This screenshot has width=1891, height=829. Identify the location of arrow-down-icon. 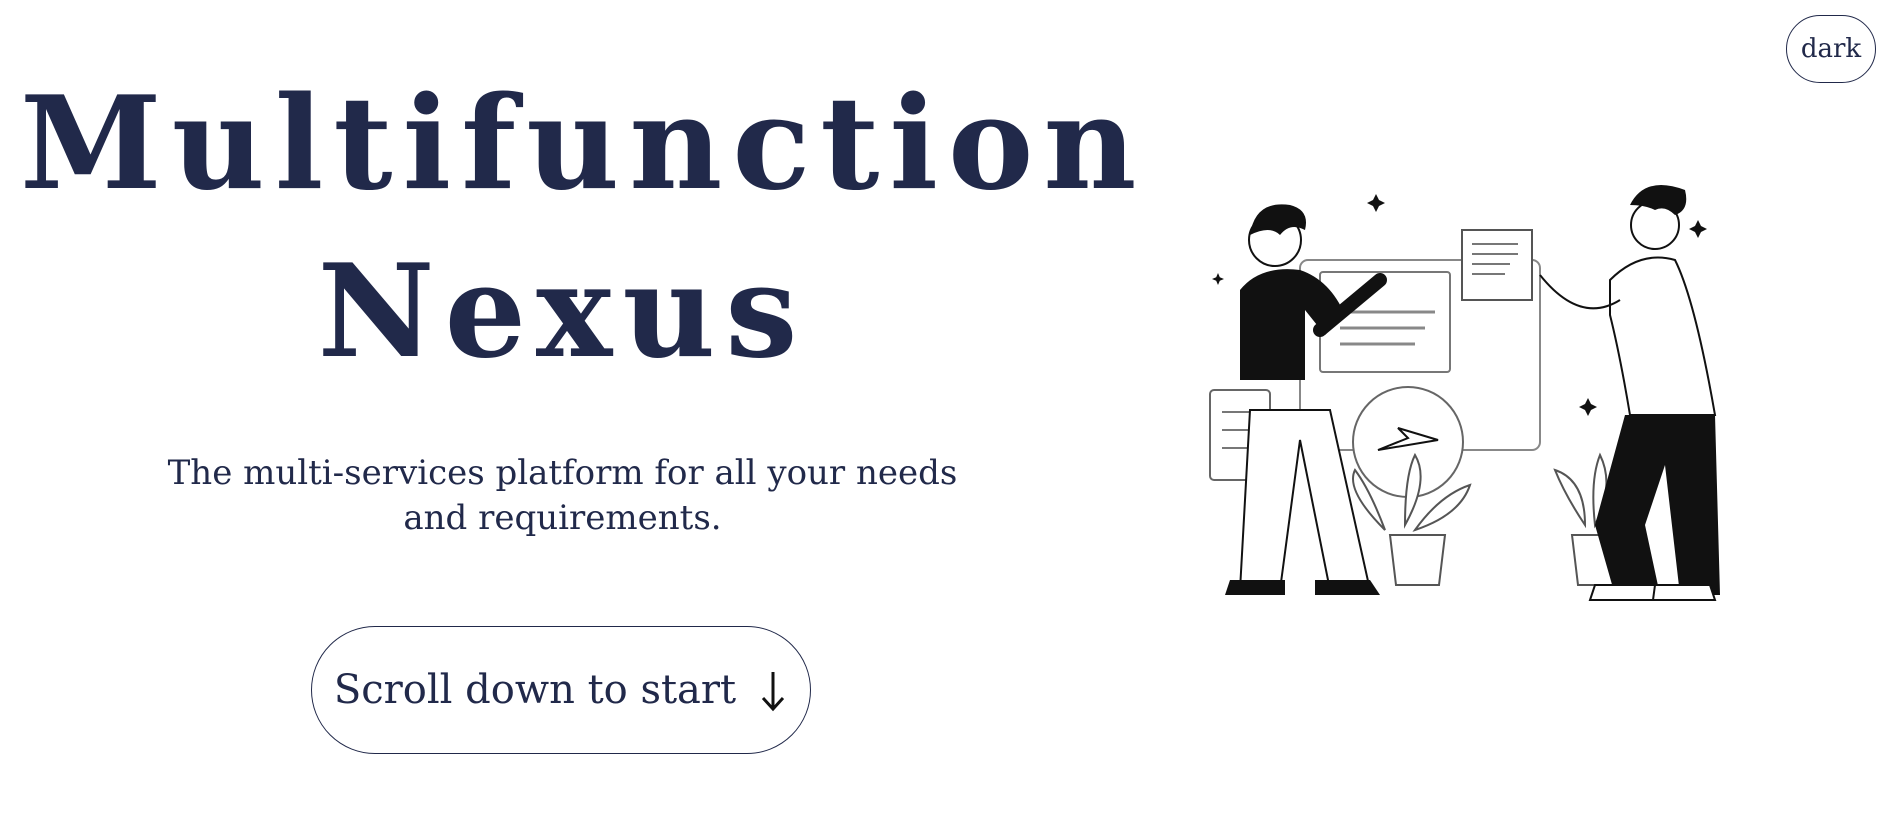
(773, 692).